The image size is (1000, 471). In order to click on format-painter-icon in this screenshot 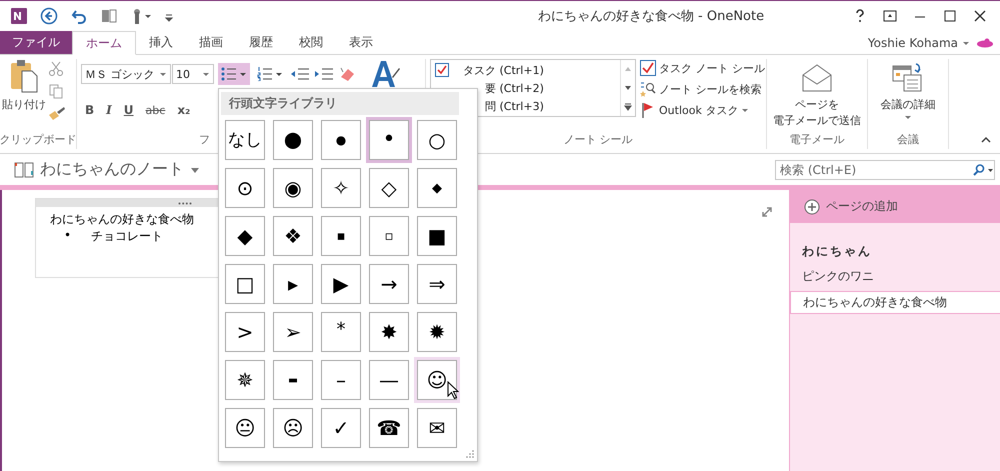, I will do `click(57, 113)`.